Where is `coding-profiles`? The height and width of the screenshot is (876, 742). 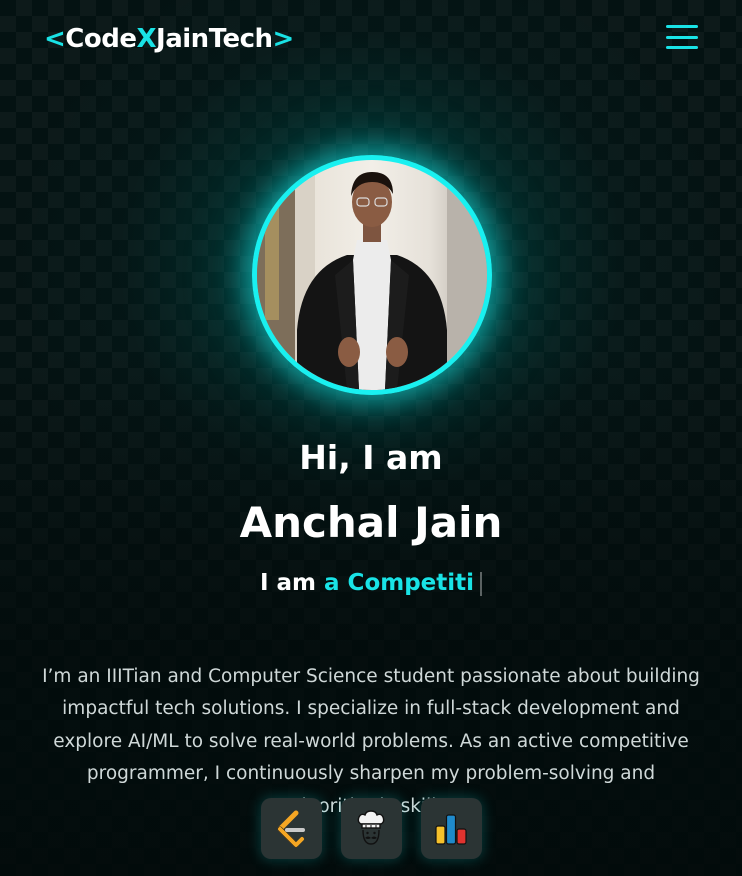 coding-profiles is located at coordinates (371, 828).